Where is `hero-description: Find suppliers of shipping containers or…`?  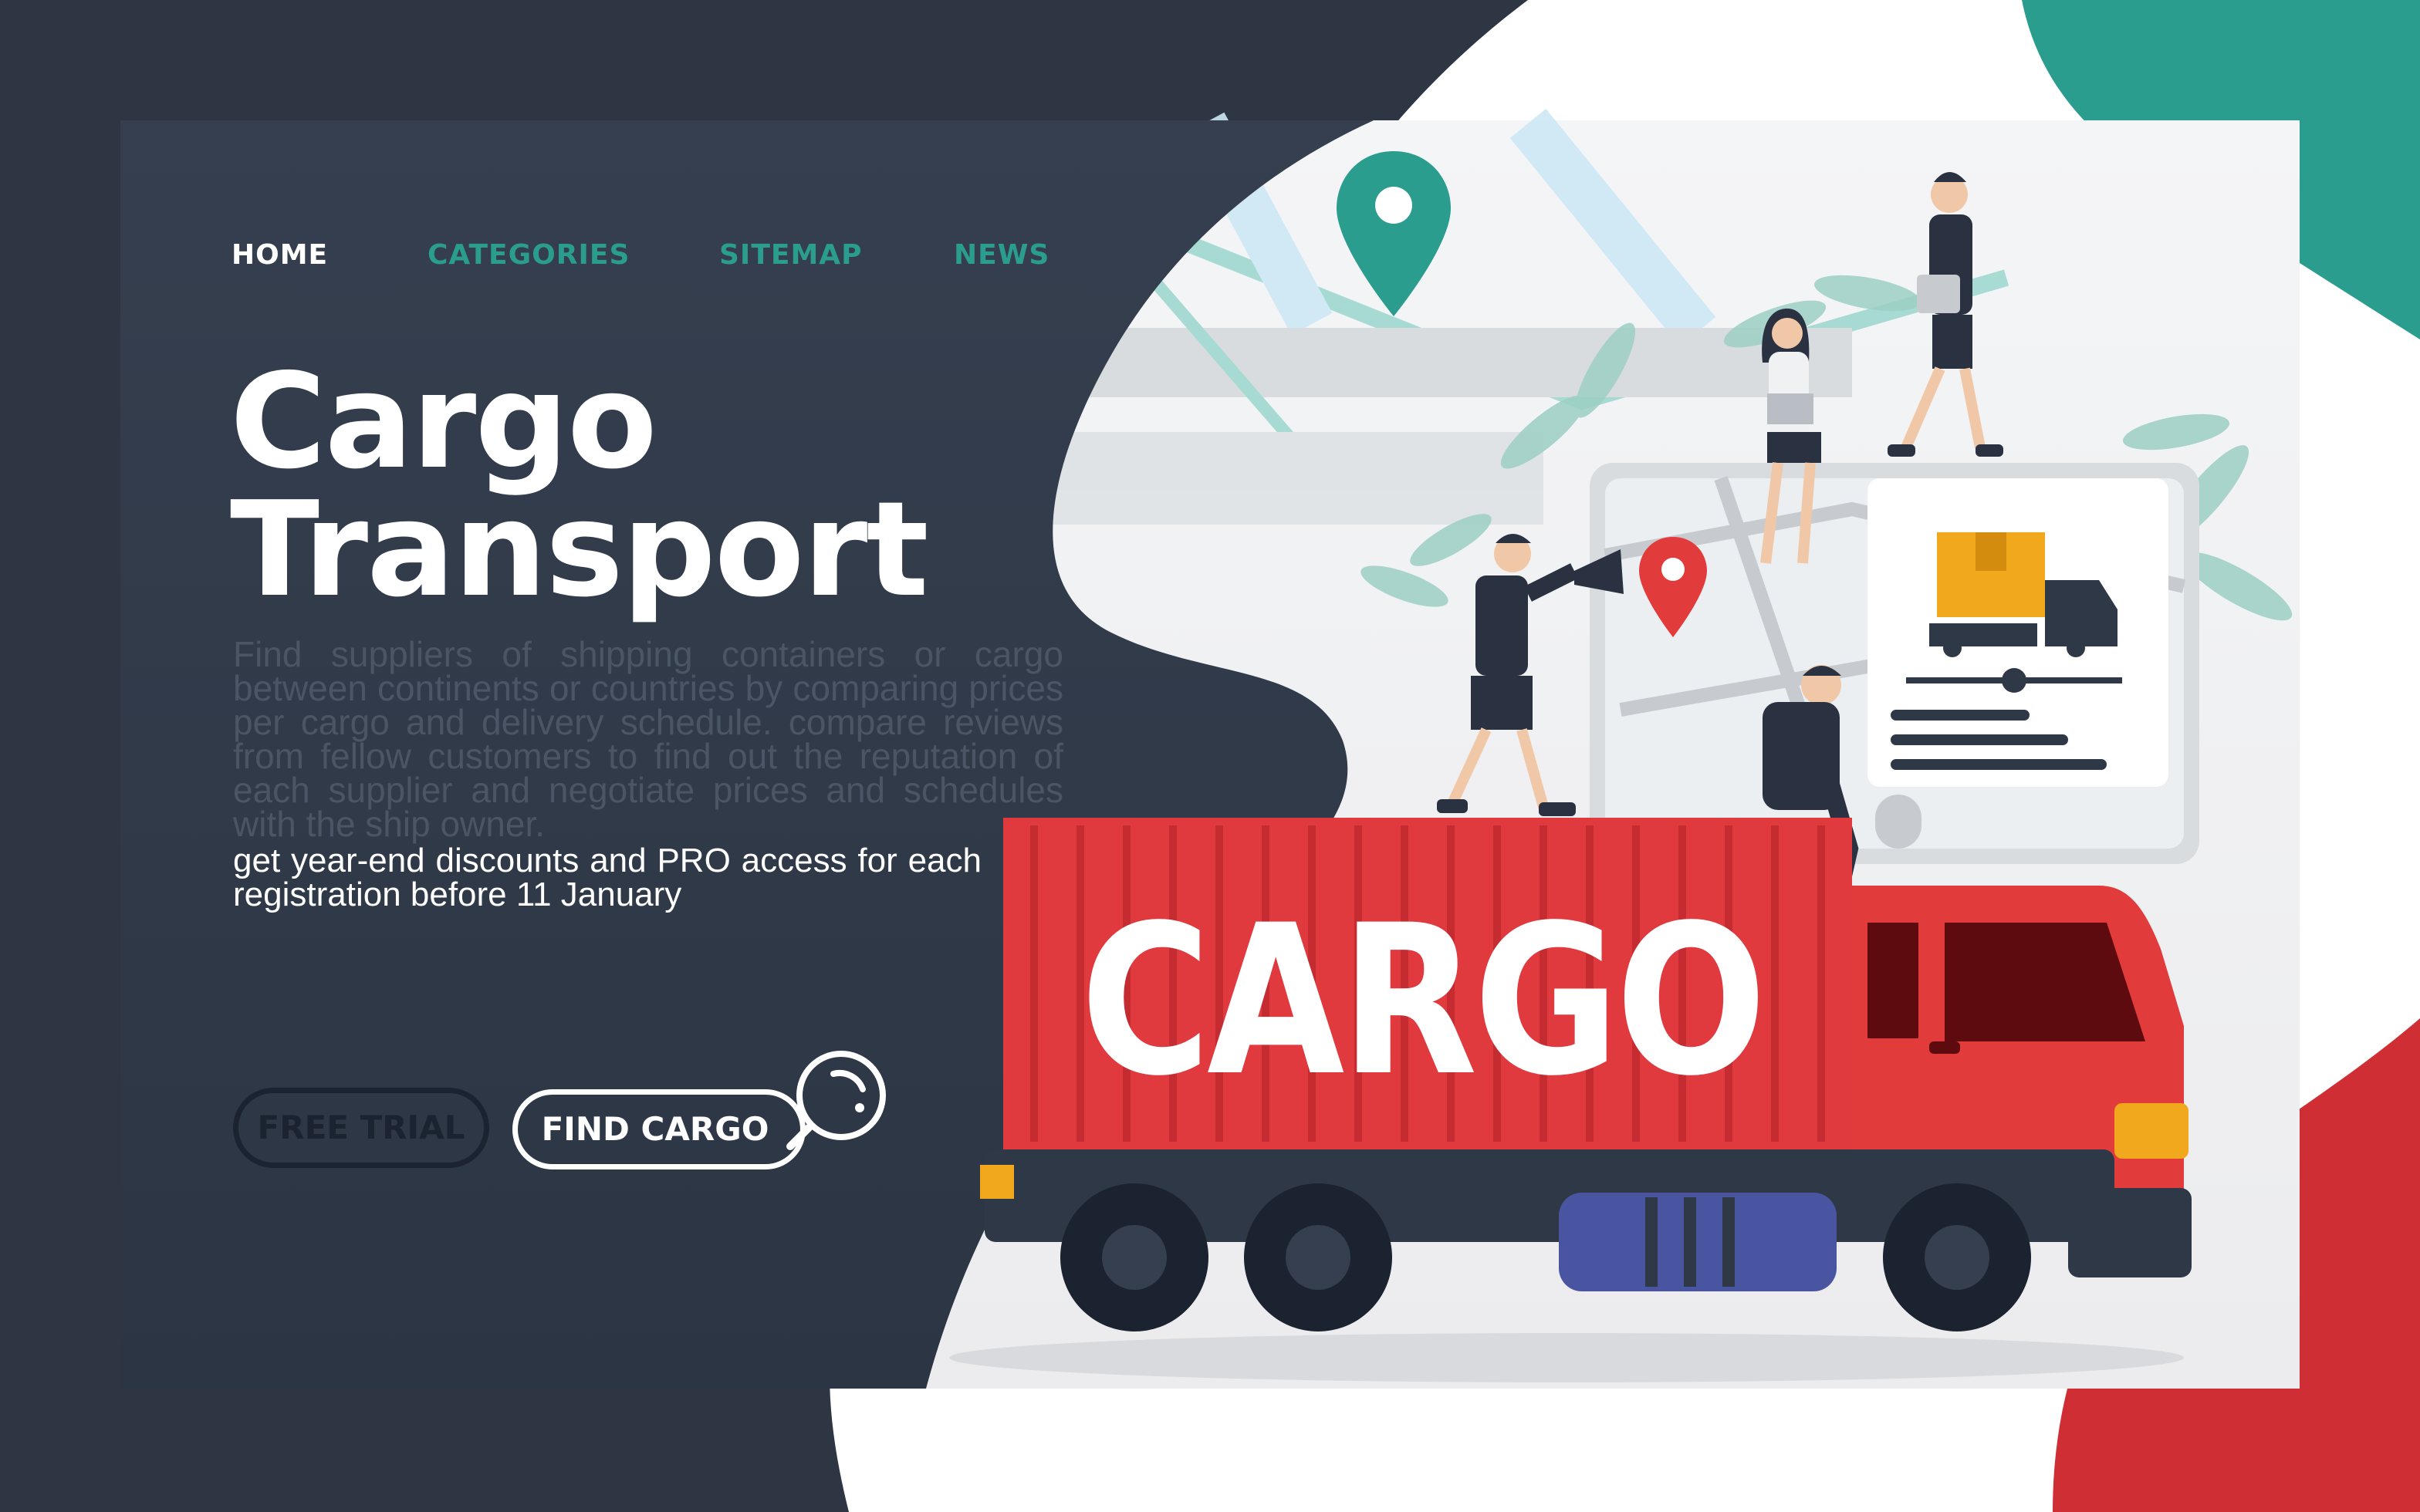 hero-description: Find suppliers of shipping containers or… is located at coordinates (648, 739).